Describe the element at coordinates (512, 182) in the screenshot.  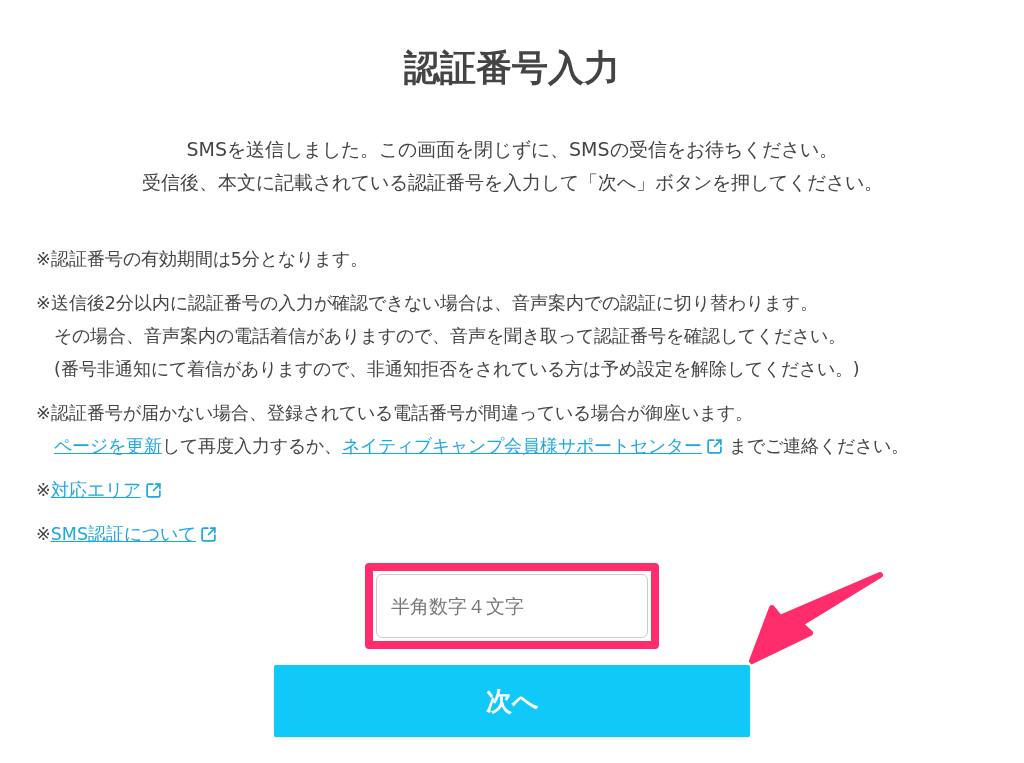
I see `intro-text: 受信後、本文に記載されている認証番号を入力して「次へ」ボタンを押してください。` at that location.